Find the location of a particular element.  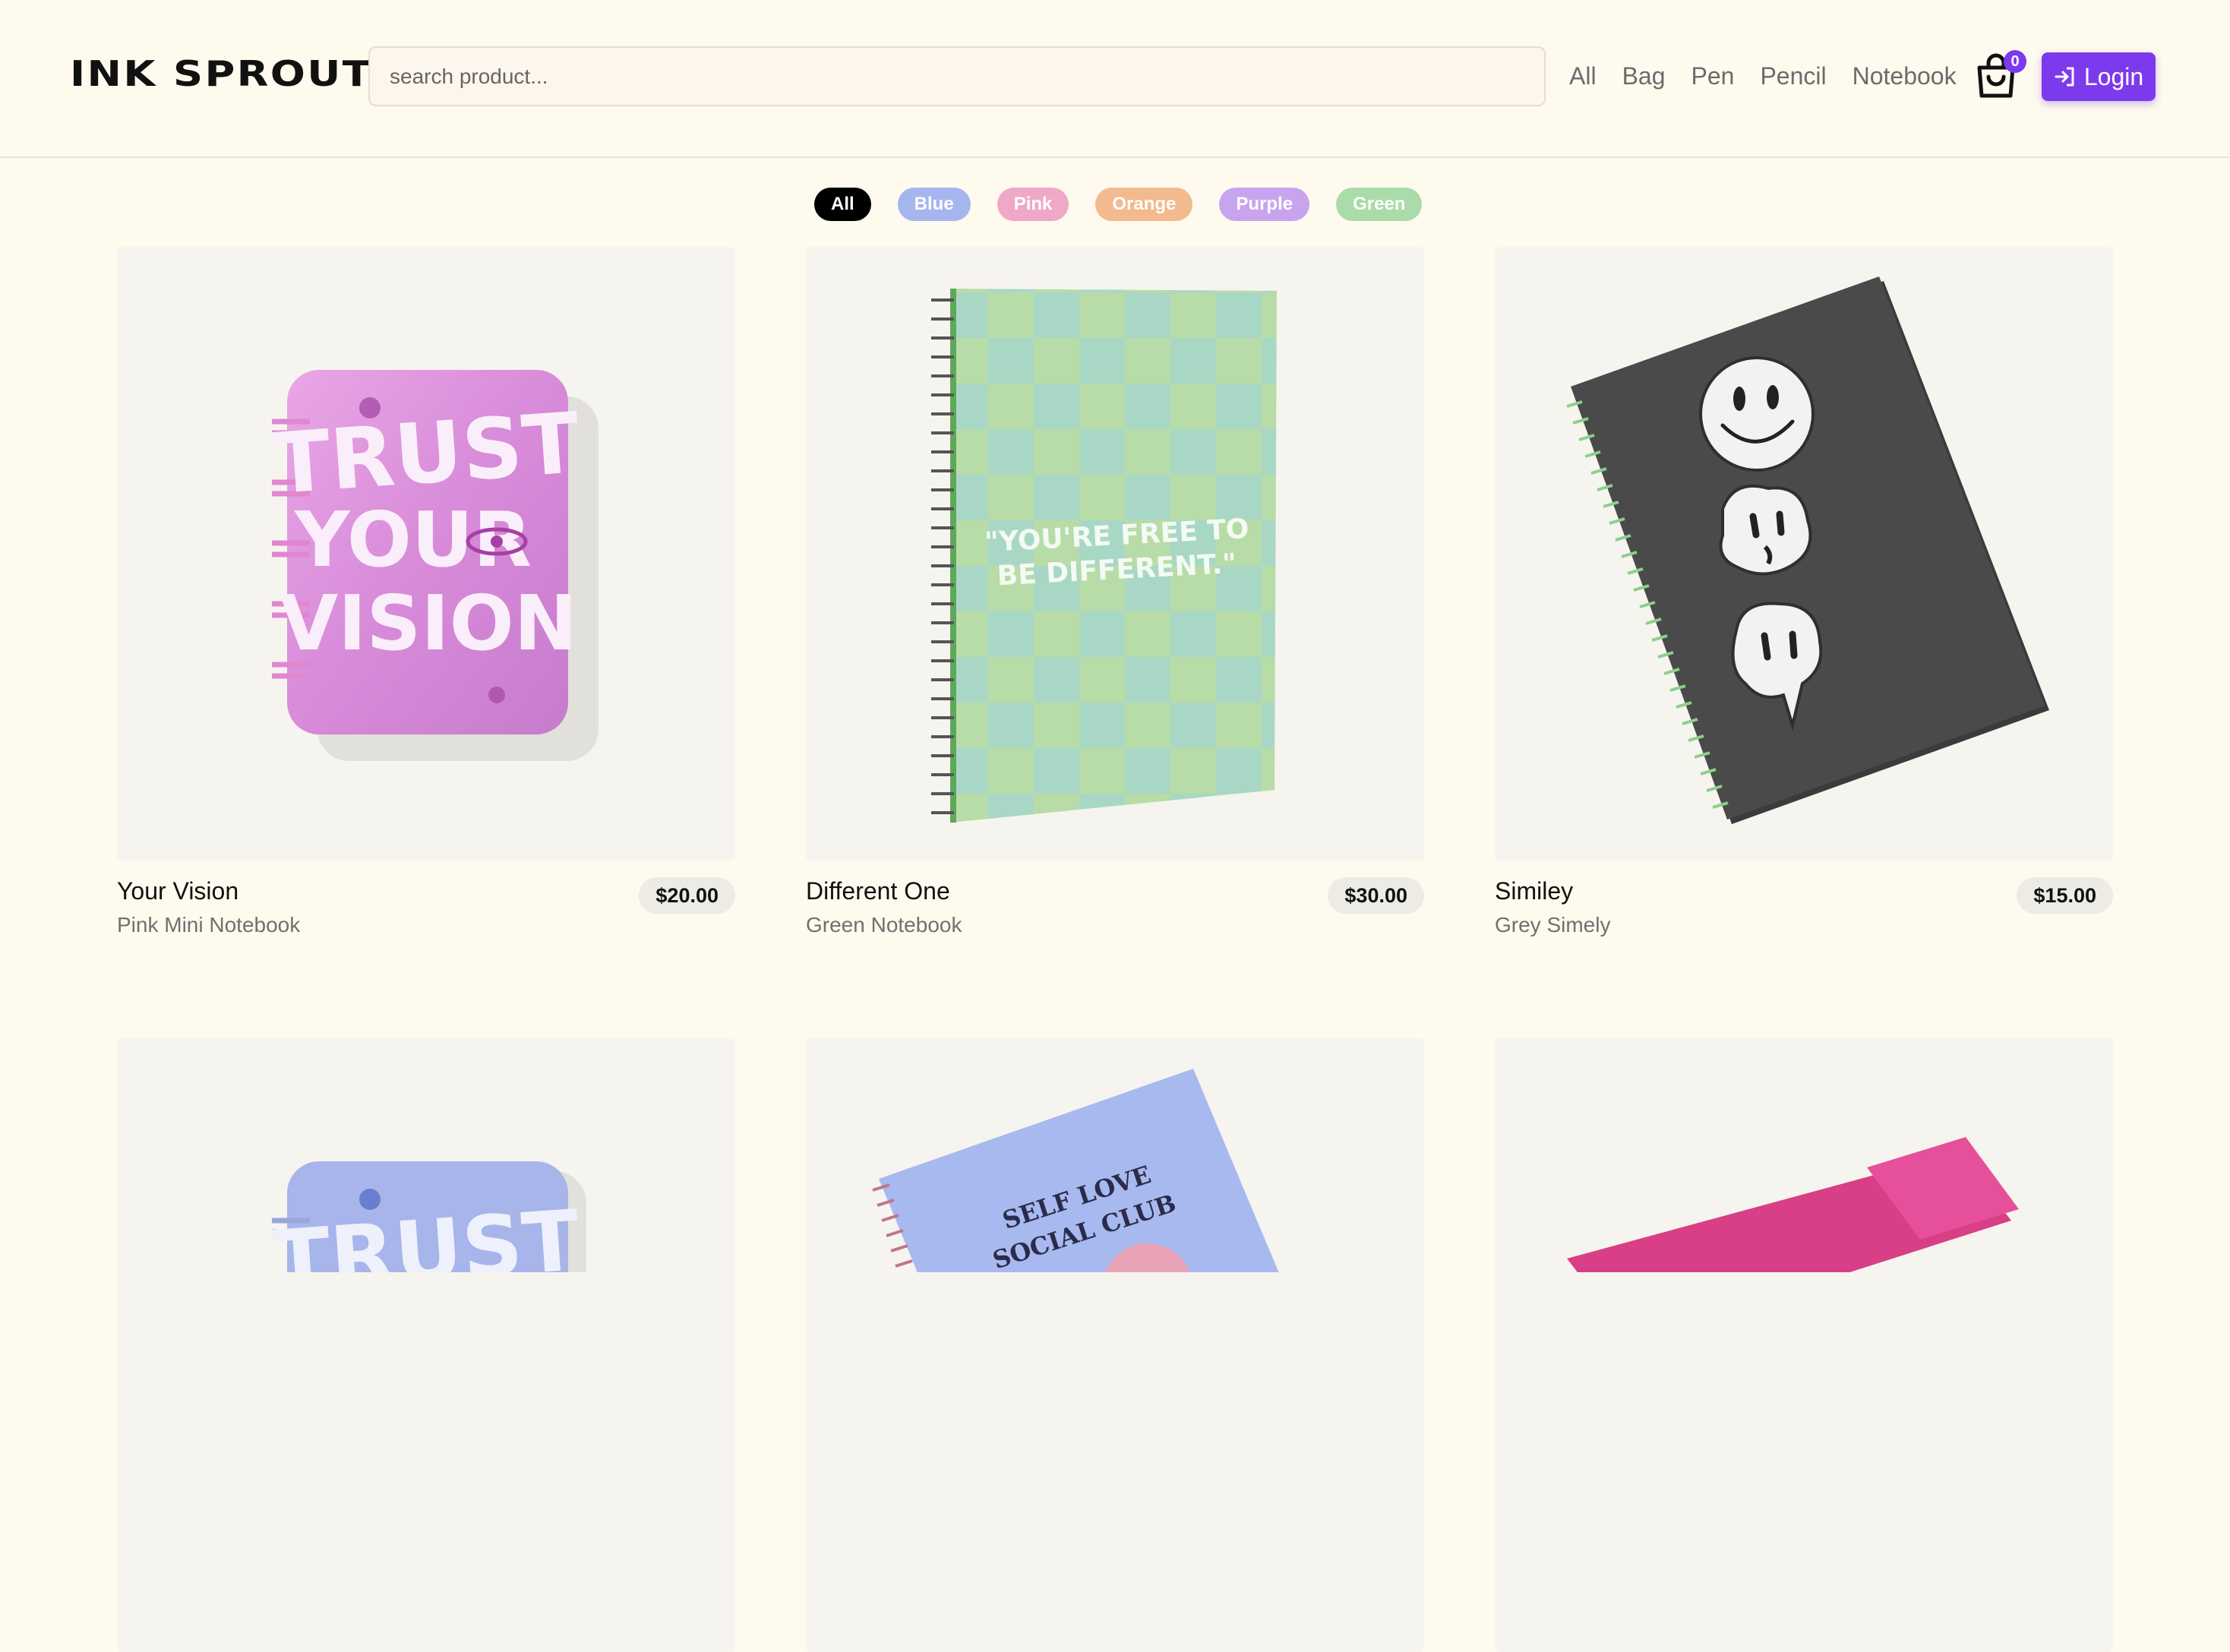

product-card: SELF LOVE SOCIAL CLUB is located at coordinates (1115, 1345).